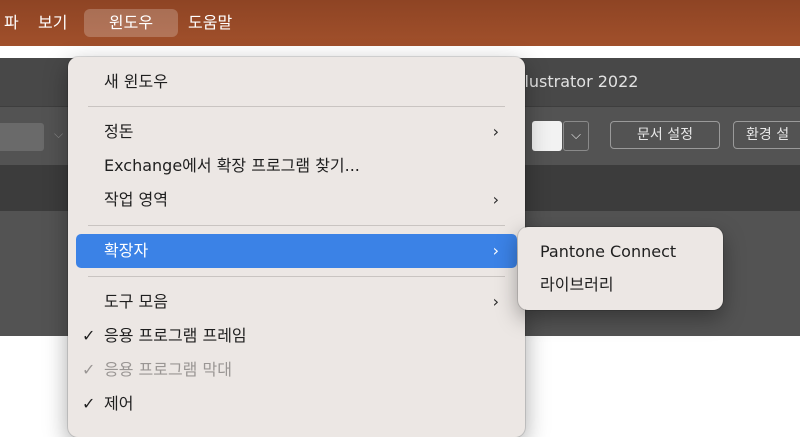  What do you see at coordinates (665, 135) in the screenshot?
I see `document-setup-button: 문서 설정` at bounding box center [665, 135].